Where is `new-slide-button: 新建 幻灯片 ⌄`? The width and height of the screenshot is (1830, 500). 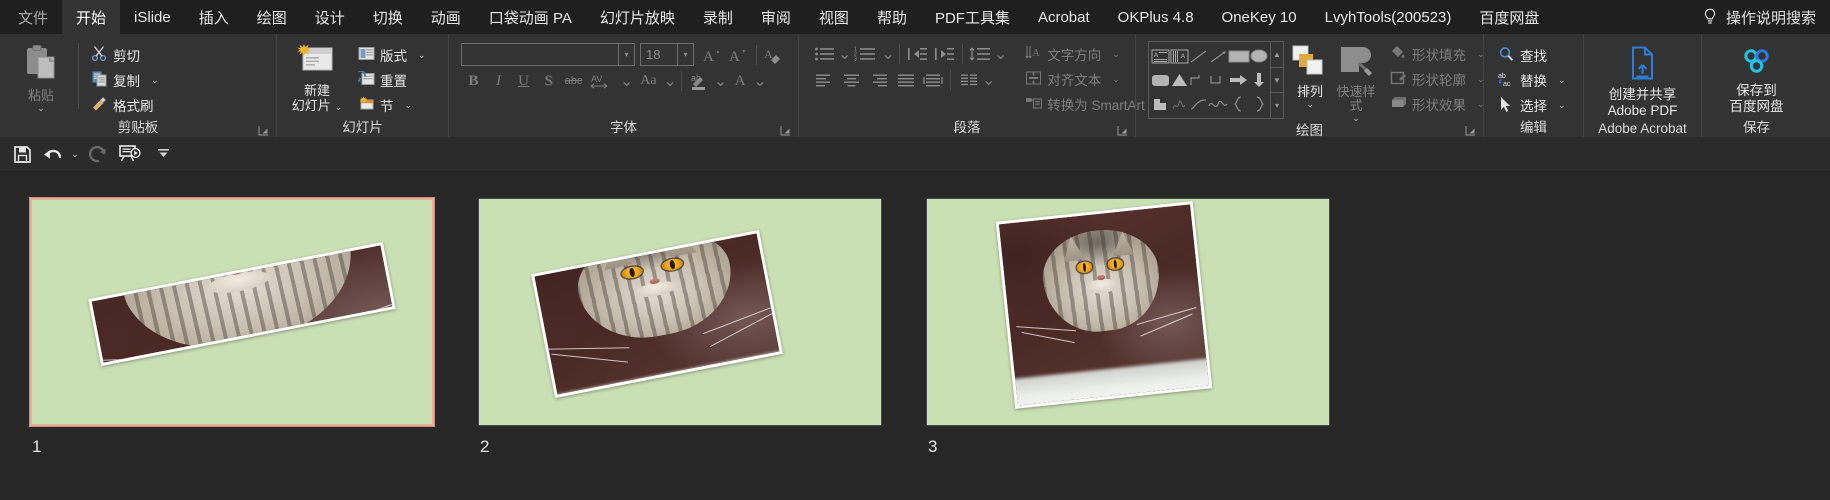 new-slide-button: 新建 幻灯片 ⌄ is located at coordinates (317, 77).